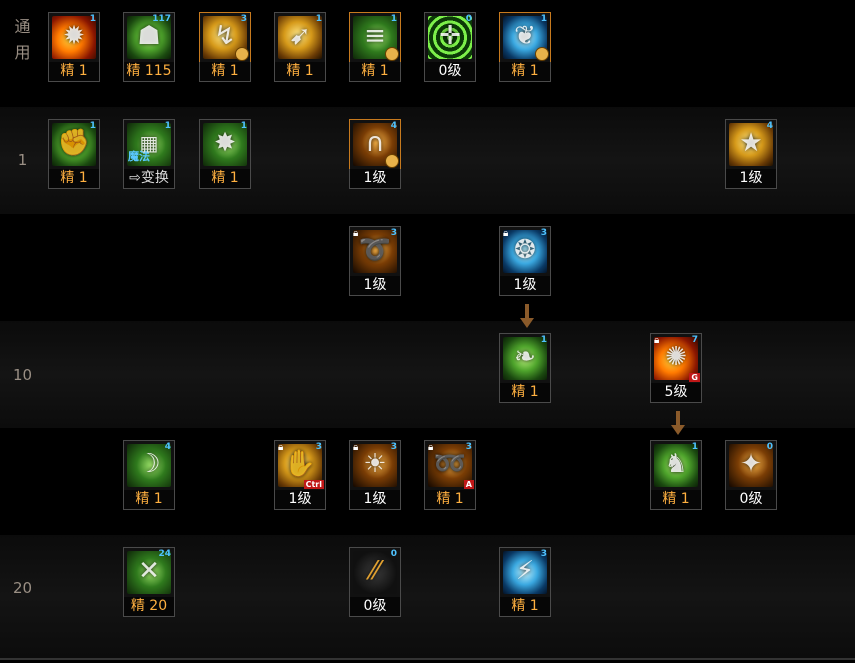  What do you see at coordinates (149, 37) in the screenshot?
I see `green-beast-icon: ☗ 117` at bounding box center [149, 37].